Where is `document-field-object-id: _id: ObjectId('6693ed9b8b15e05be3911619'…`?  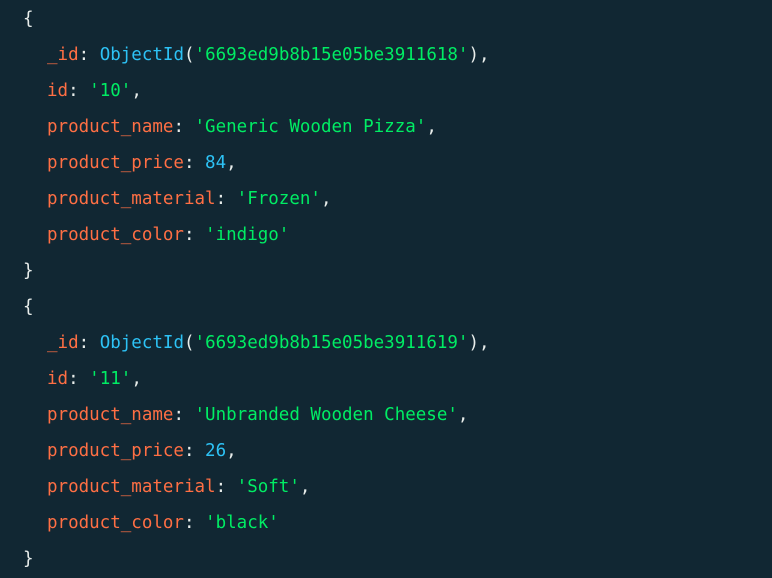 document-field-object-id: _id: ObjectId('6693ed9b8b15e05be3911619'… is located at coordinates (268, 343).